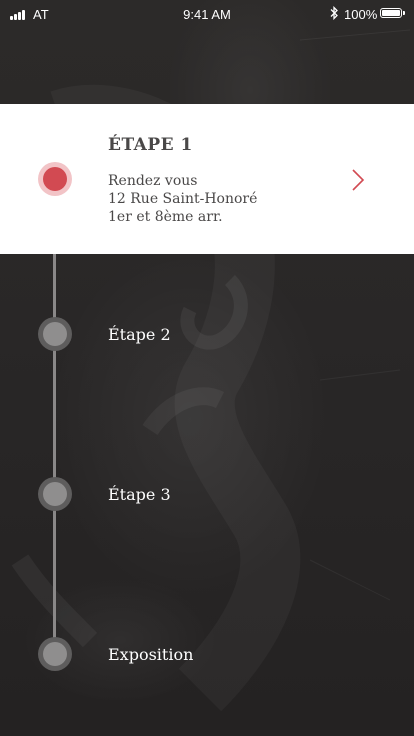 The width and height of the screenshot is (414, 736). Describe the element at coordinates (207, 14) in the screenshot. I see `status-bar: AT 9:41 AM 100%` at that location.